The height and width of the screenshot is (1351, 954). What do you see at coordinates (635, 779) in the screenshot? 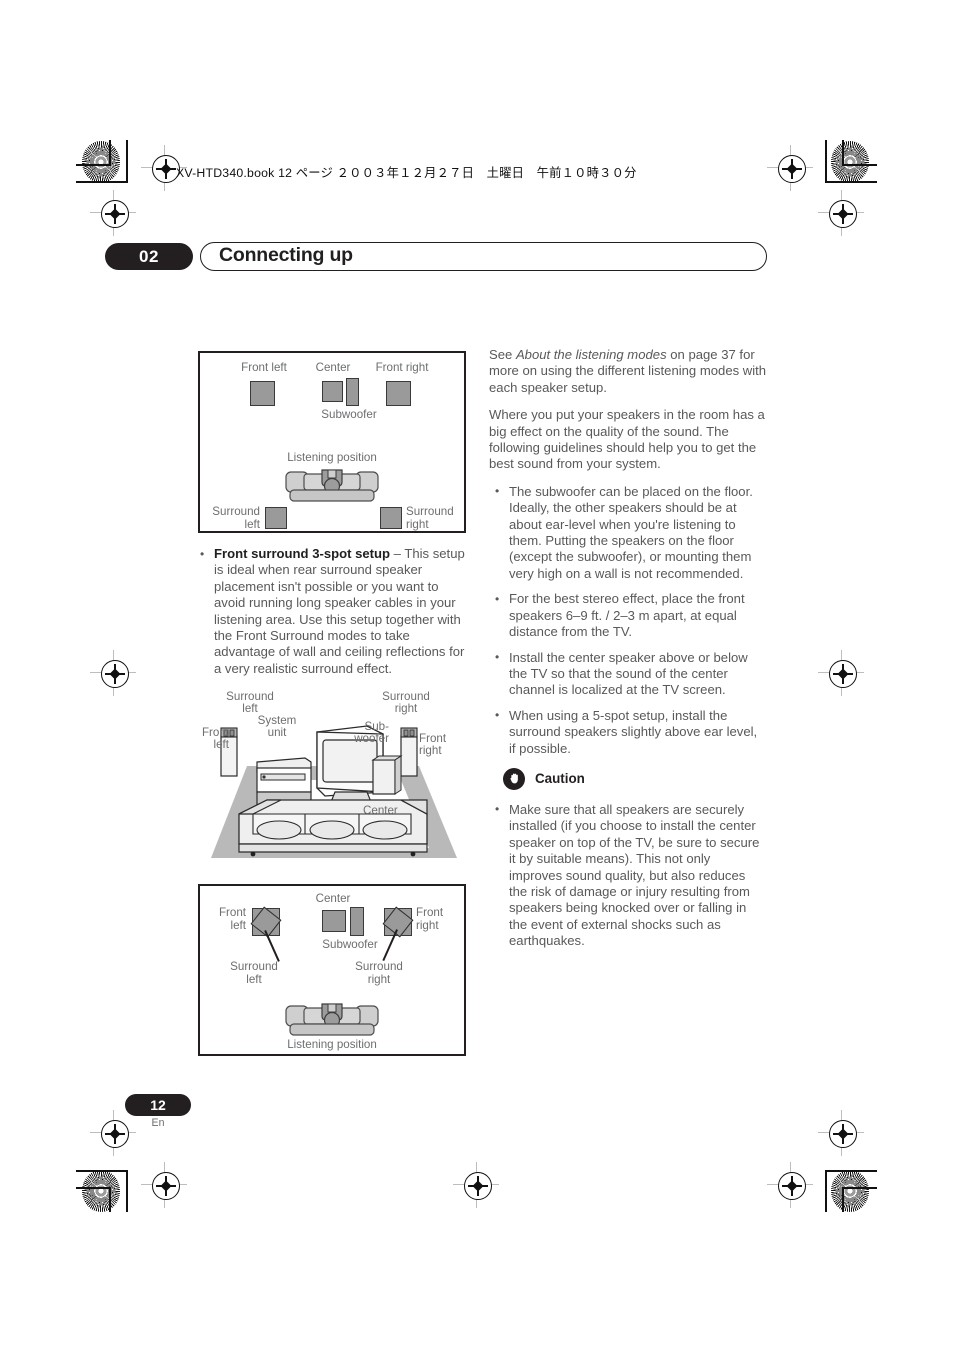
I see `caution-header: Caution` at bounding box center [635, 779].